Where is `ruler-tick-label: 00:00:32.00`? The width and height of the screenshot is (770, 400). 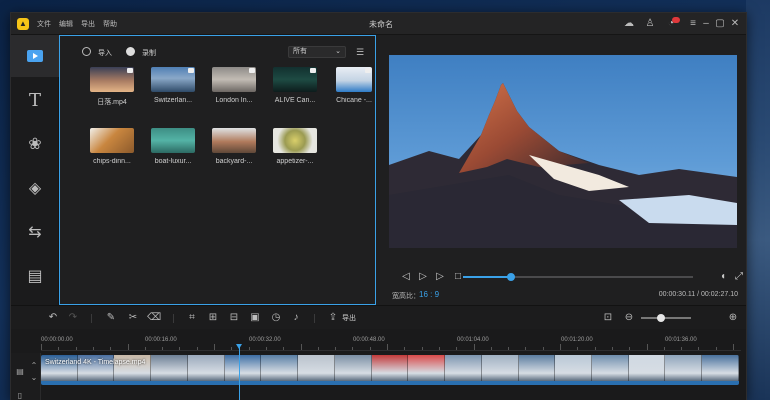
ruler-tick-label: 00:00:32.00 is located at coordinates (265, 340).